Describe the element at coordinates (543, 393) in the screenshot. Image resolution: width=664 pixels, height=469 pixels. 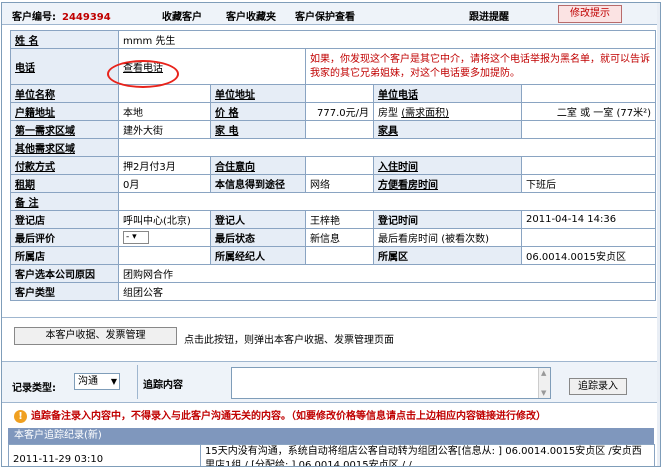
I see `scroll-down-icon: ▼` at that location.